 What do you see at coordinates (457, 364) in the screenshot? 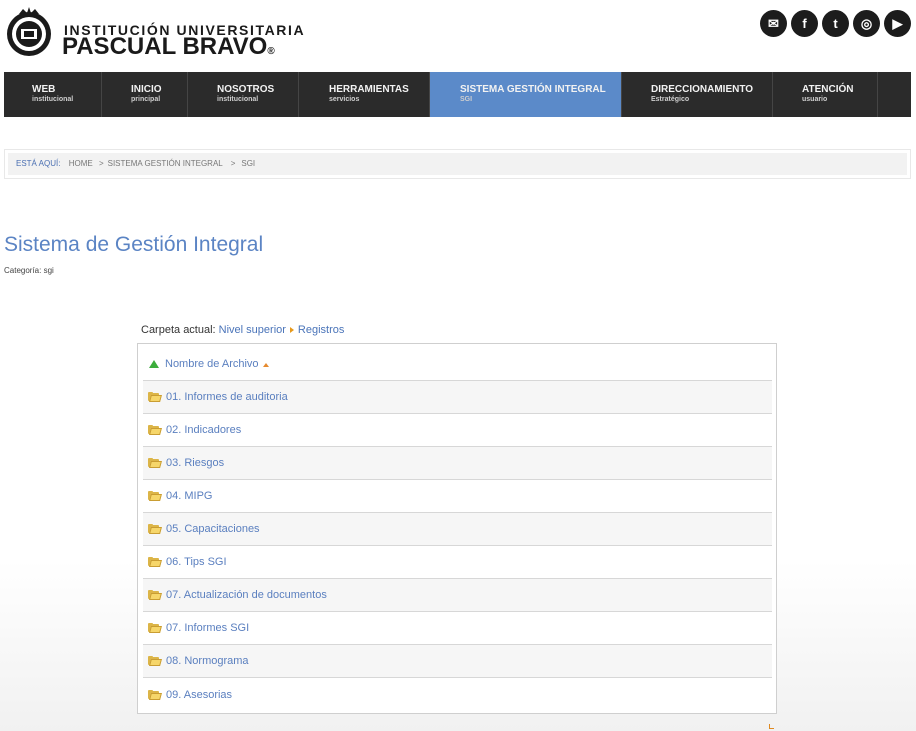
I see `folder-list-header: Nombre de Archivo` at bounding box center [457, 364].